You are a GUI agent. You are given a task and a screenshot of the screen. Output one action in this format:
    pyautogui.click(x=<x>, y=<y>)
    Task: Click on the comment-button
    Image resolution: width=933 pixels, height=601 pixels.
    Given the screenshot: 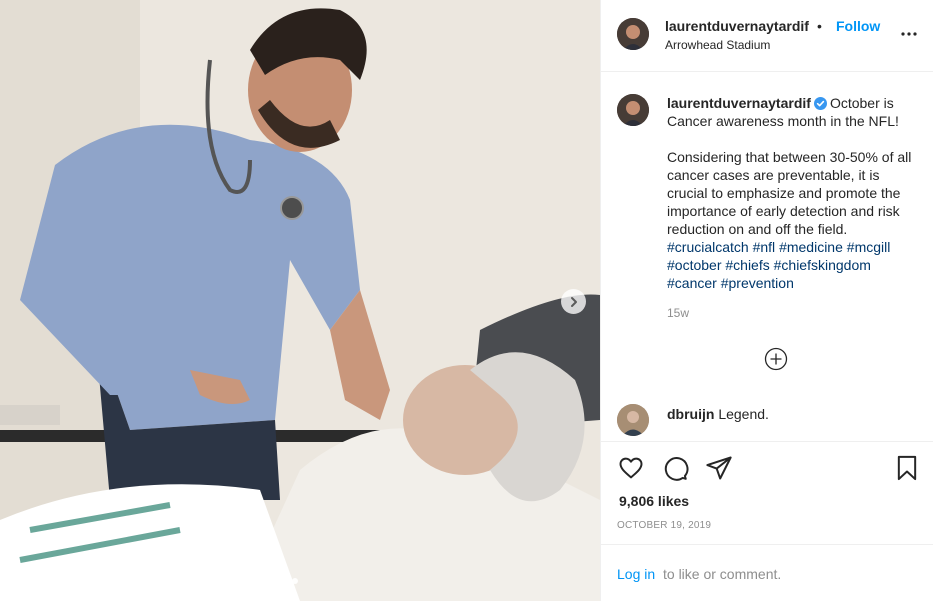 What is the action you would take?
    pyautogui.click(x=675, y=468)
    